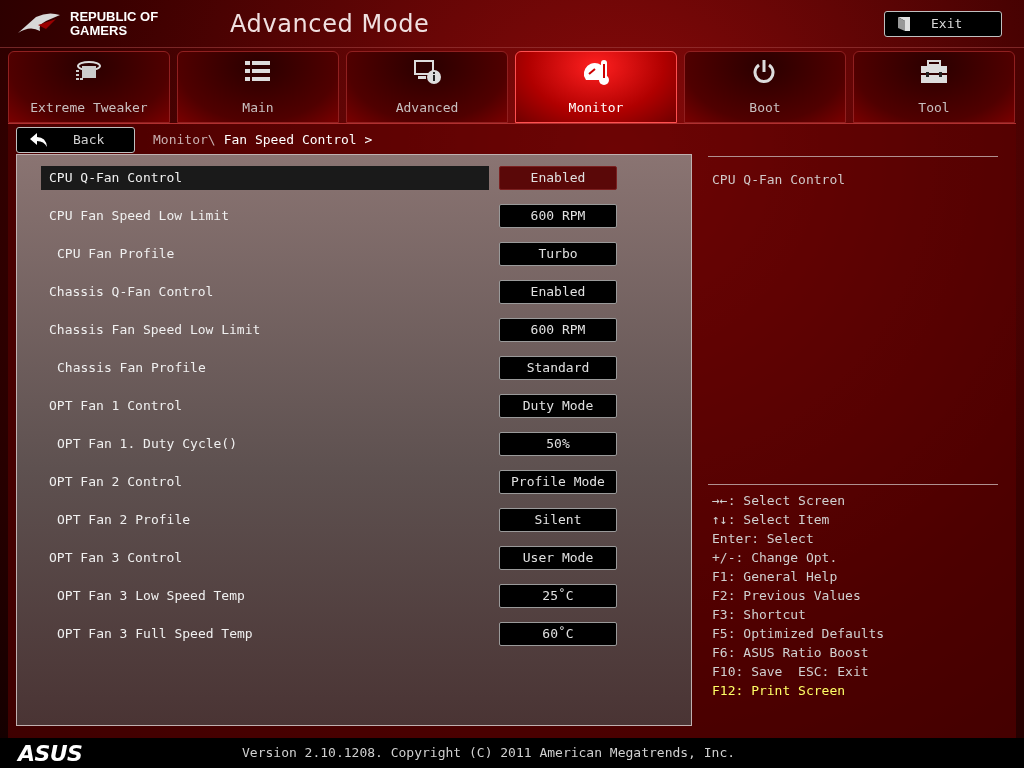  I want to click on setting-label: CPU Fan Profile, so click(265, 254).